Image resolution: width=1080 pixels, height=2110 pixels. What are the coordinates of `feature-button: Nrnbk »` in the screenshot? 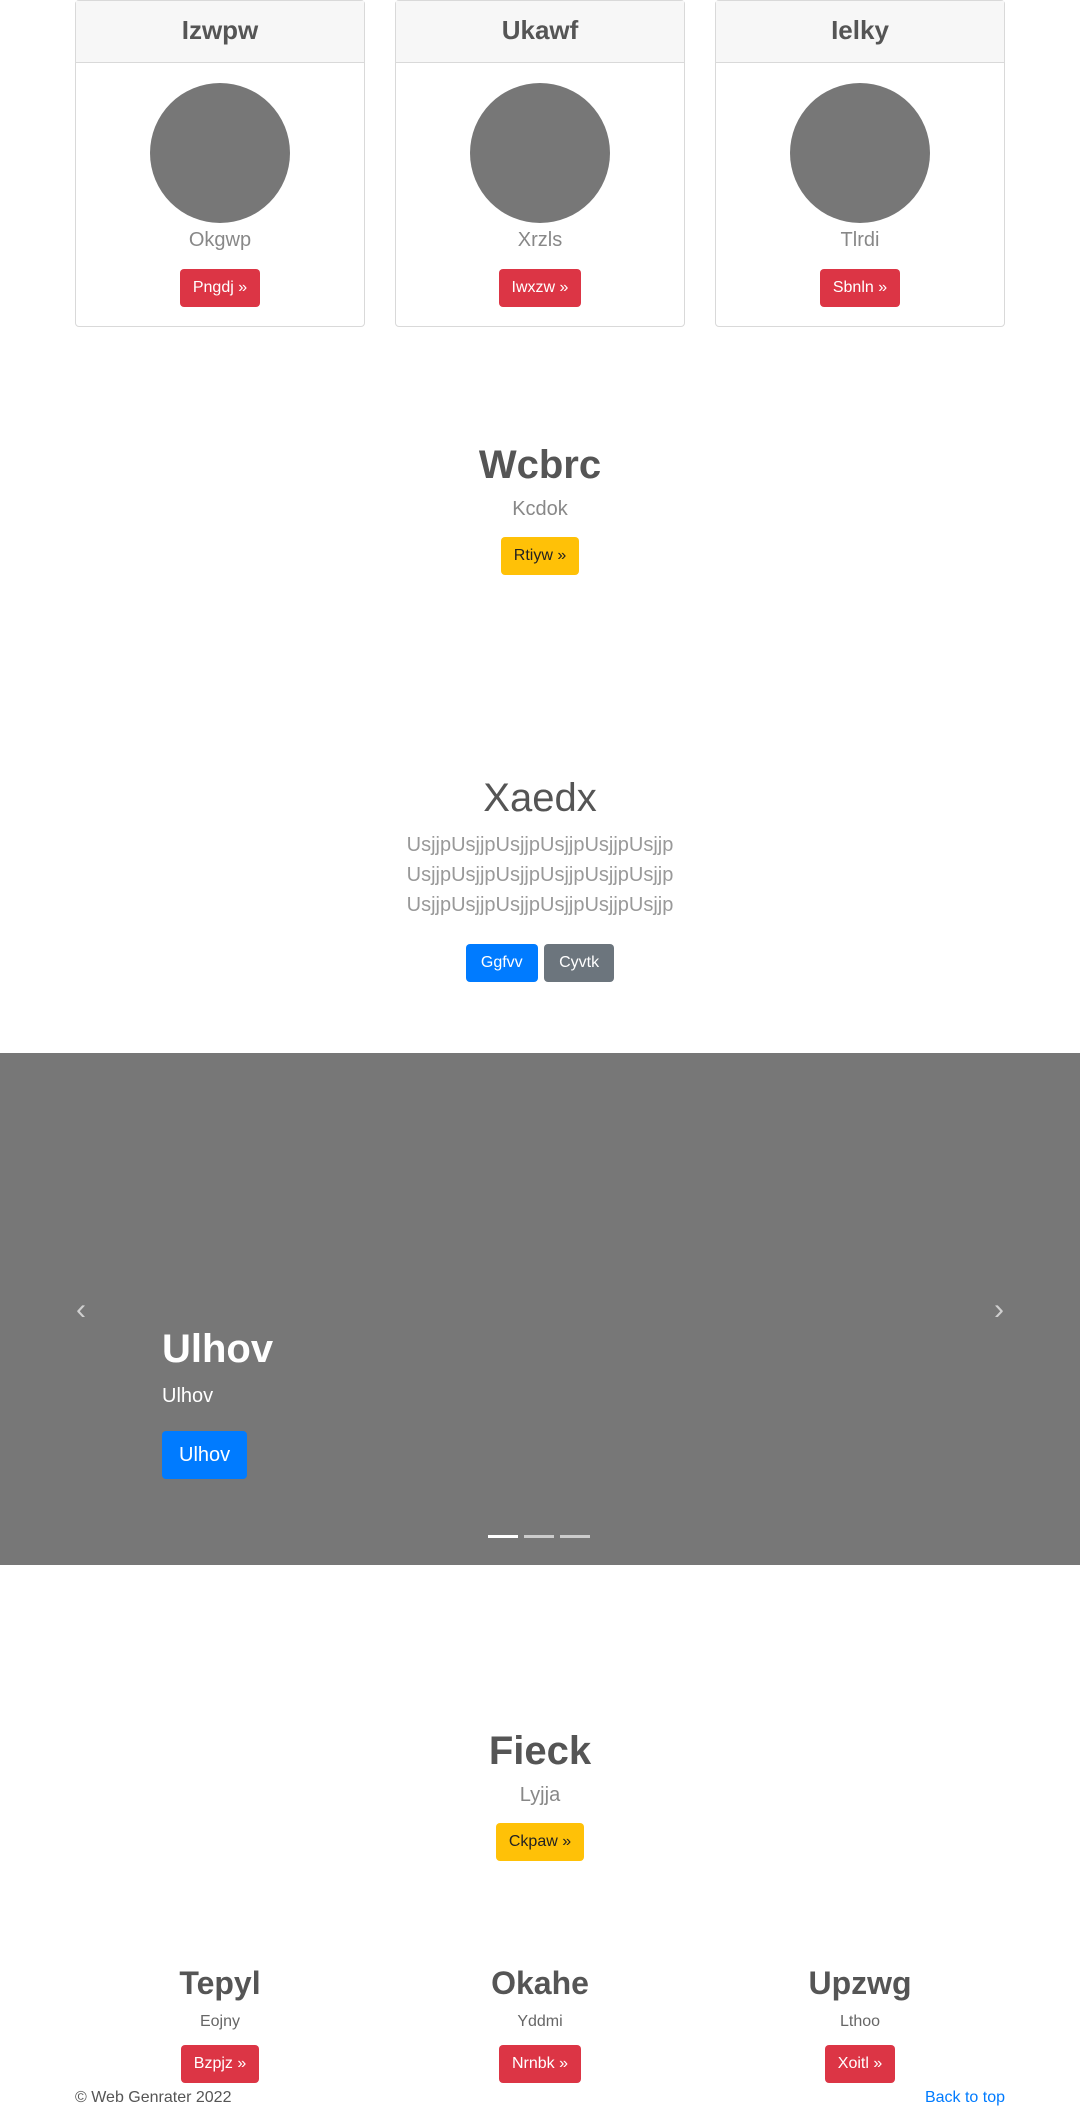 It's located at (540, 2064).